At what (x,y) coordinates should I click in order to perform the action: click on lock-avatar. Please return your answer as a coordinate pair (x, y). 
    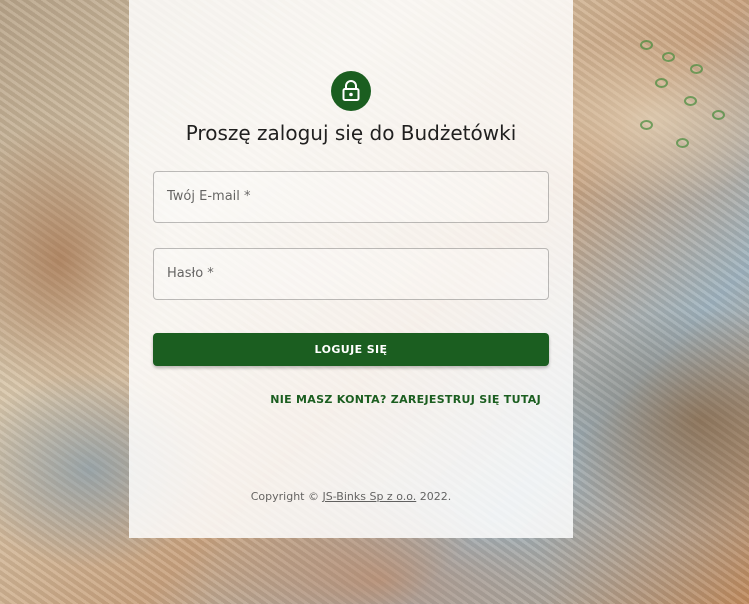
    Looking at the image, I should click on (351, 91).